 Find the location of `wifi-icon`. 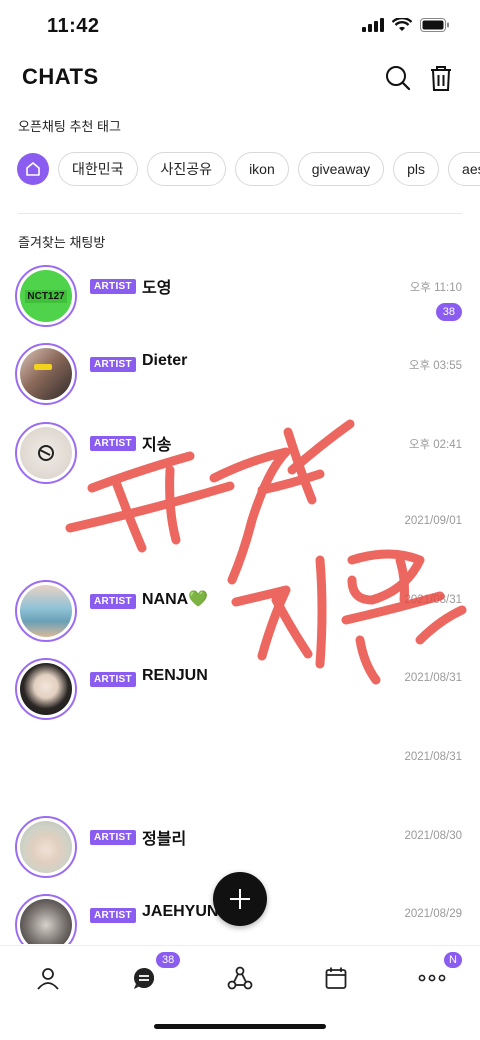

wifi-icon is located at coordinates (402, 24).